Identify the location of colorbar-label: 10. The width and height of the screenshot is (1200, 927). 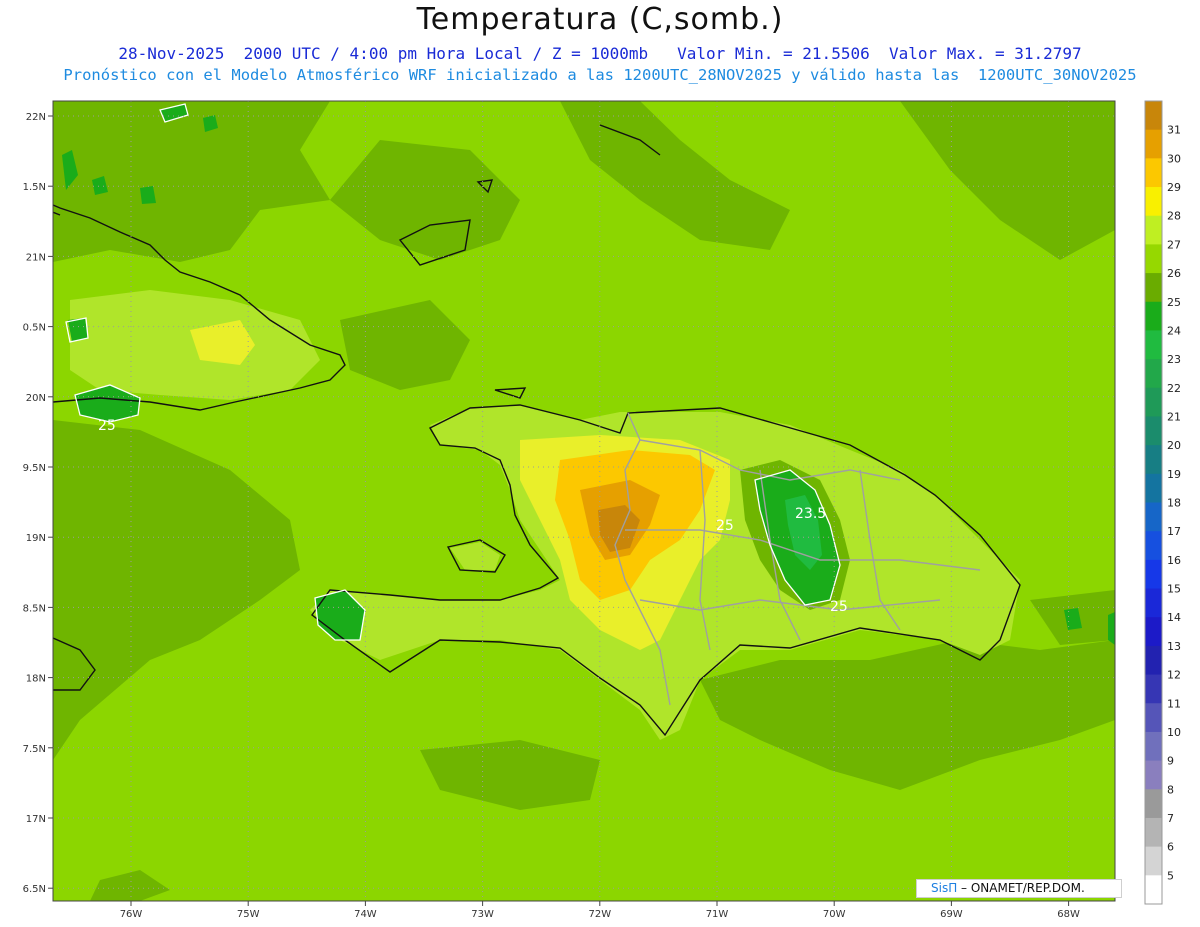
(1174, 732).